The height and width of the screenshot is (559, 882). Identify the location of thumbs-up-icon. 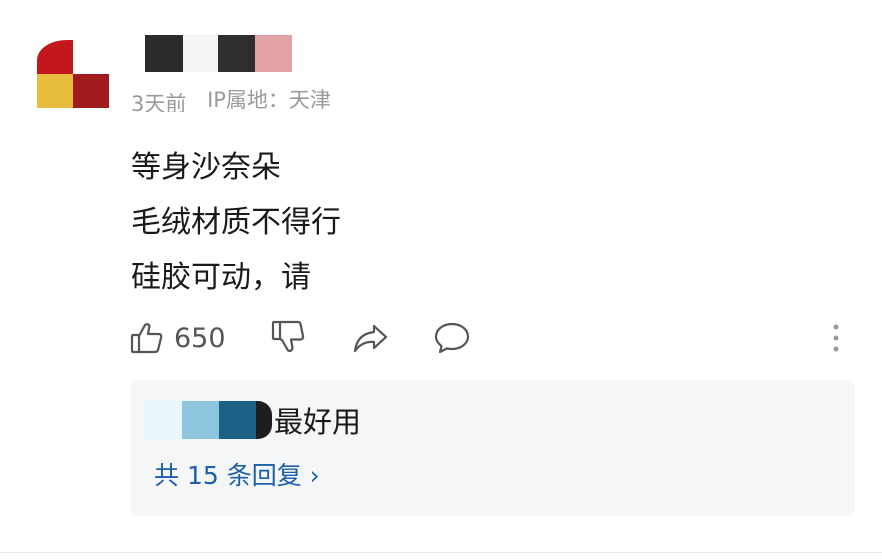
(146, 338).